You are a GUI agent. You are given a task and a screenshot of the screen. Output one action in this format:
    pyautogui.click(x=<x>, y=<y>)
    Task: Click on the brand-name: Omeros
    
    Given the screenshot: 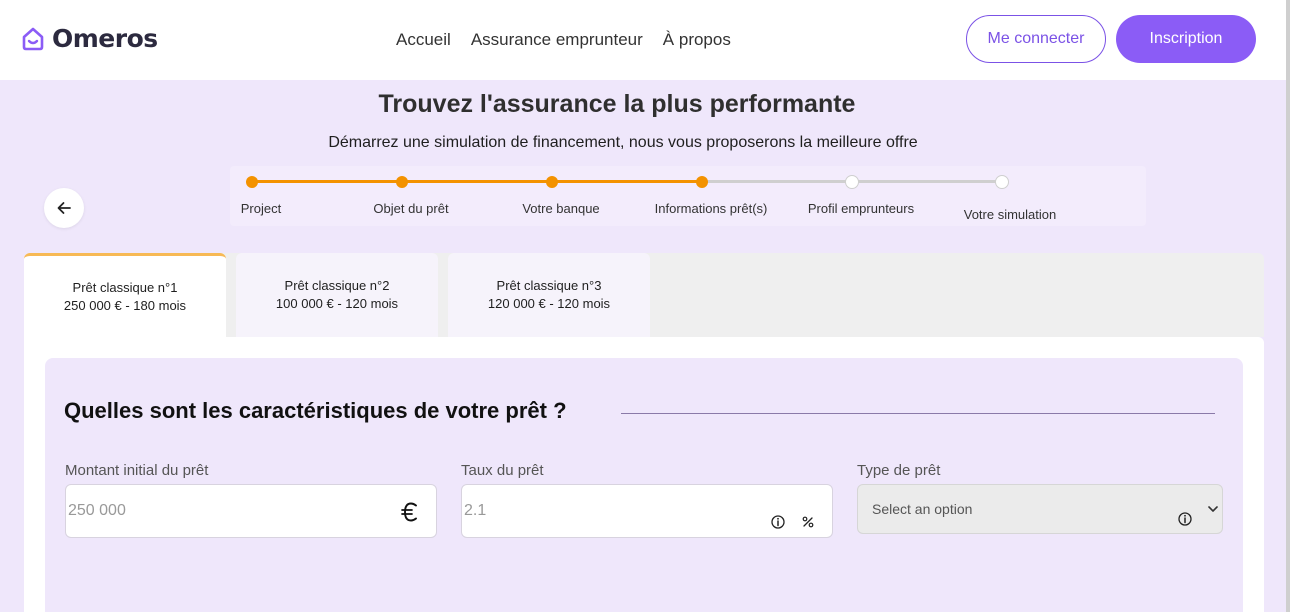 What is the action you would take?
    pyautogui.click(x=105, y=38)
    